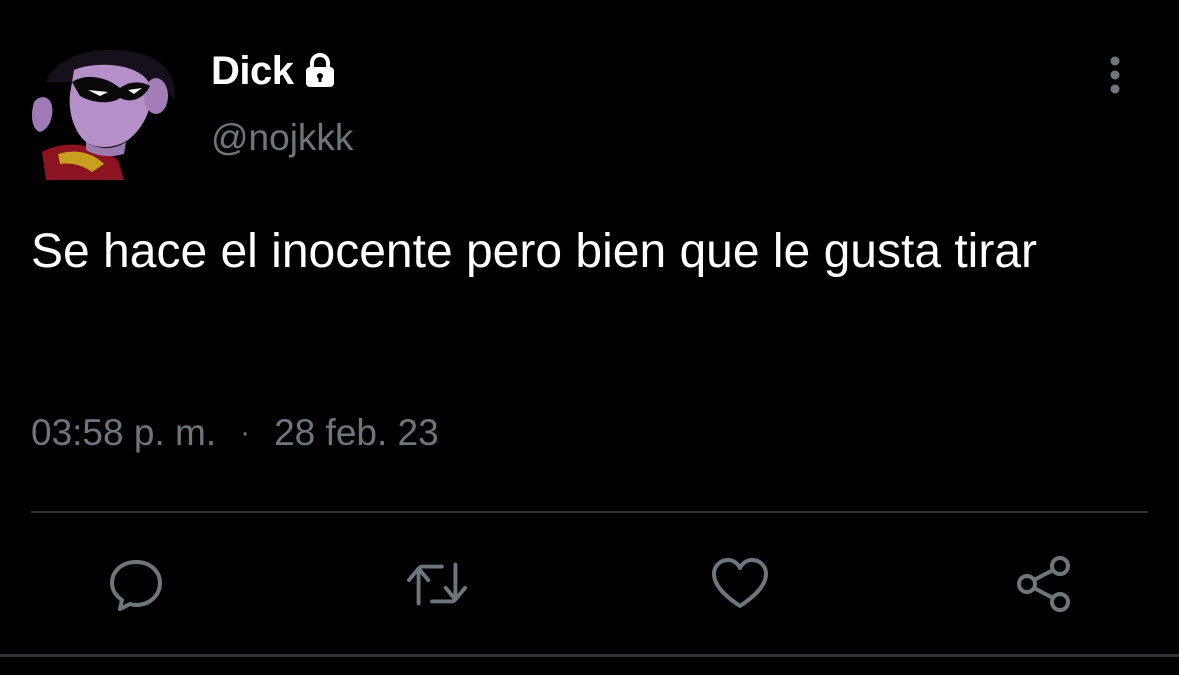 The image size is (1179, 675). I want to click on comment-icon, so click(136, 585).